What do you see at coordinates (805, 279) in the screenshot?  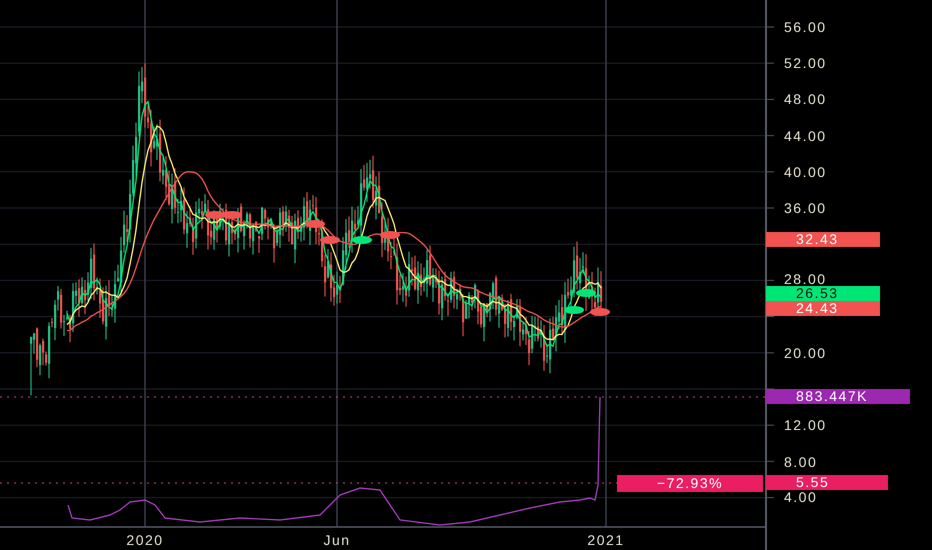 I see `axis-label: 28.00` at bounding box center [805, 279].